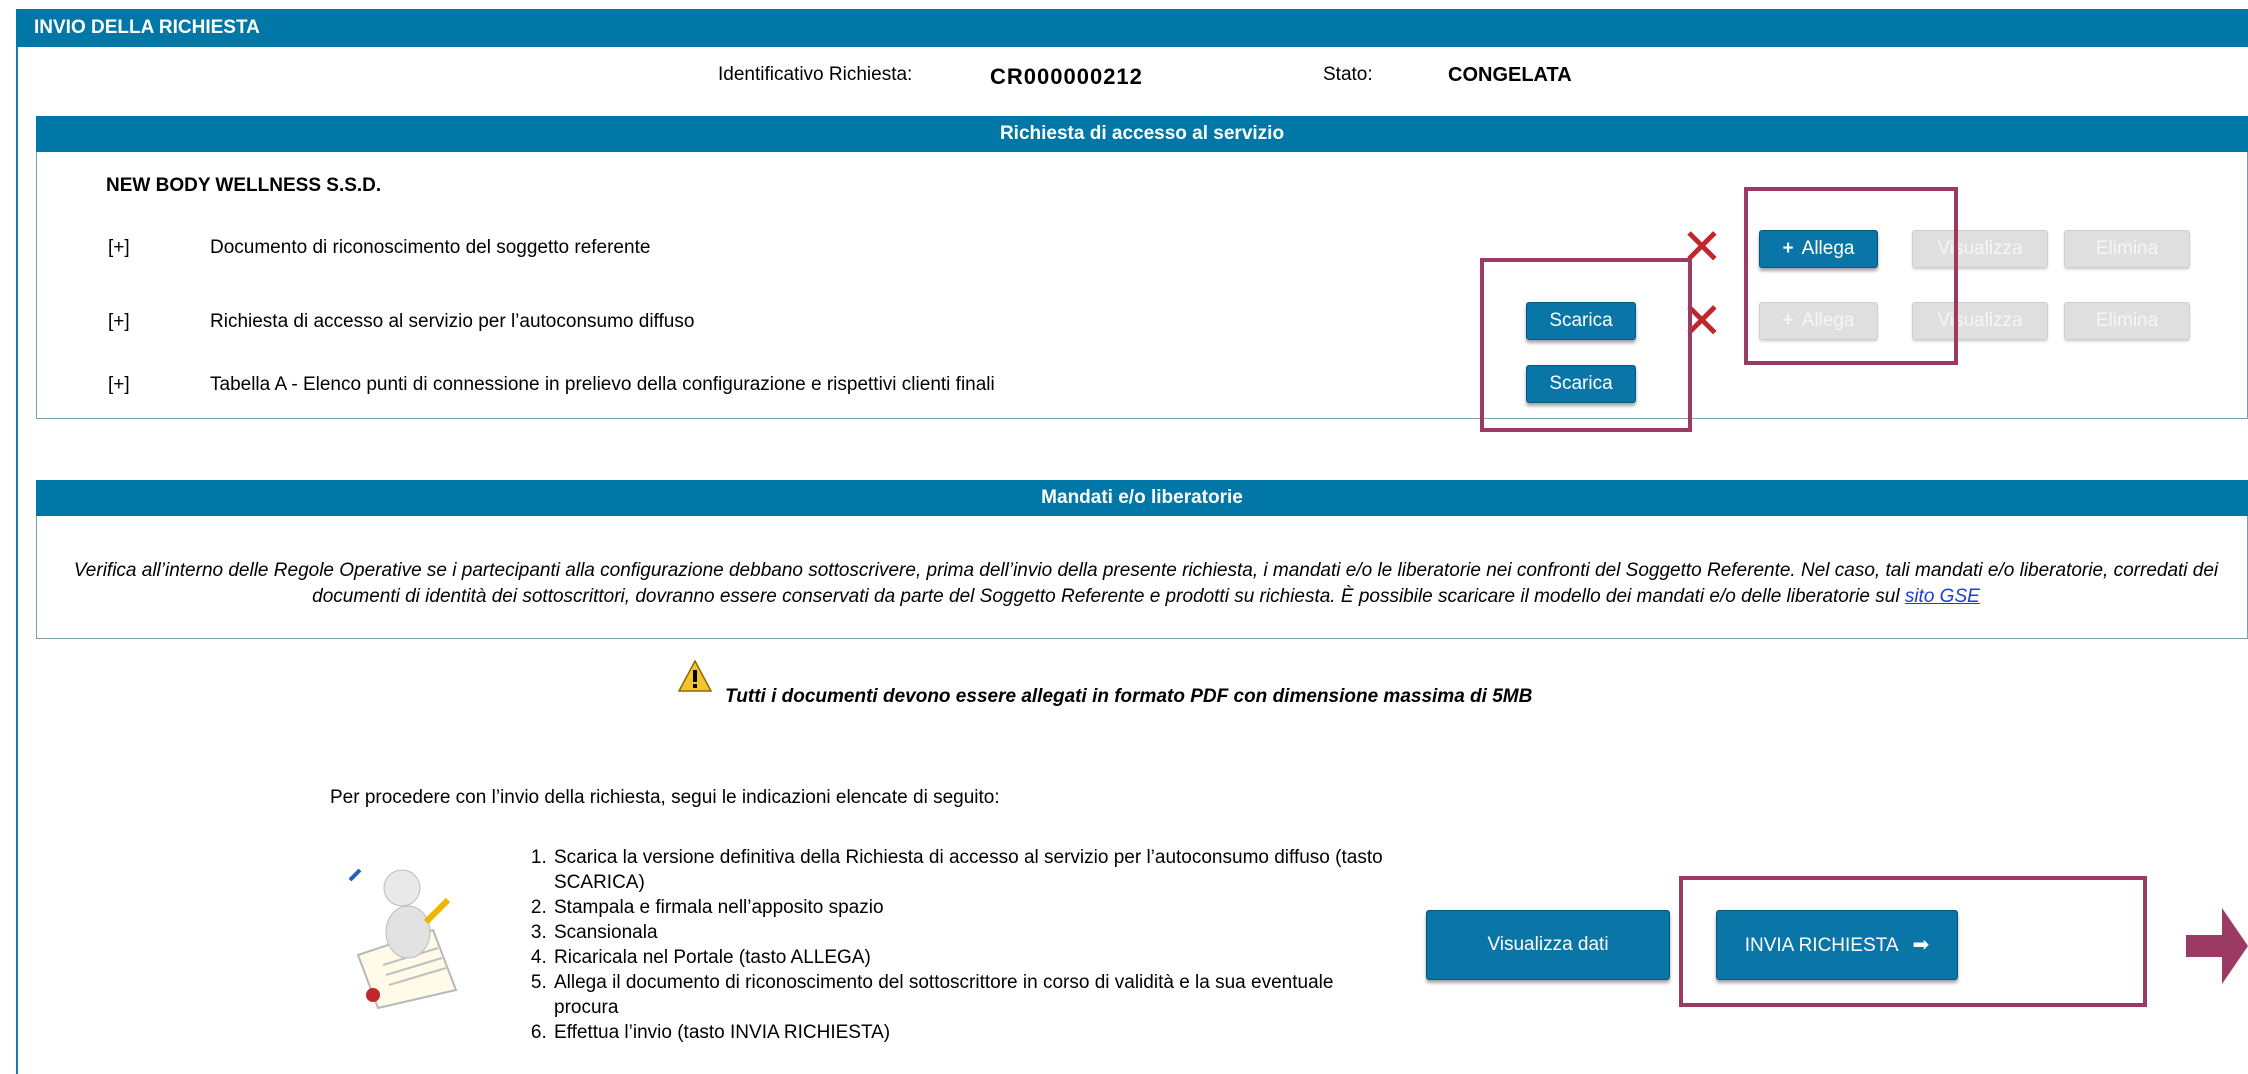 The image size is (2248, 1074). What do you see at coordinates (977, 907) in the screenshot?
I see `list-item: Stampala e firmala nell’apposito spazio` at bounding box center [977, 907].